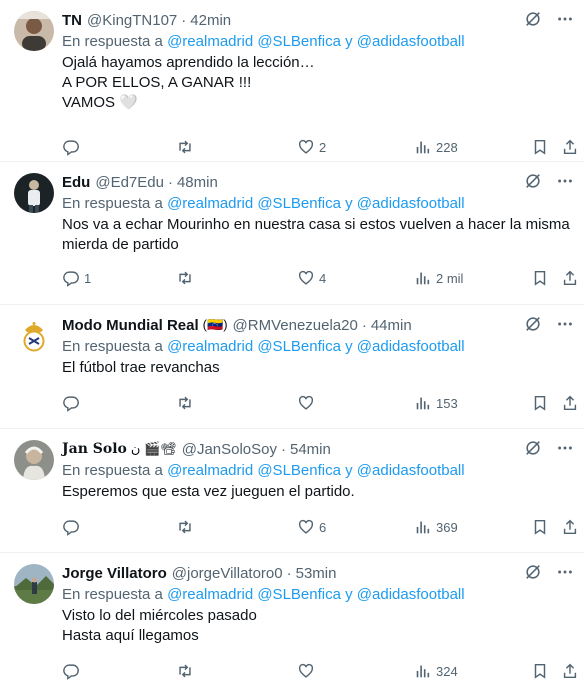 Image resolution: width=584 pixels, height=691 pixels. What do you see at coordinates (227, 573) in the screenshot?
I see `user-handle: @jorgeVillatoro0` at bounding box center [227, 573].